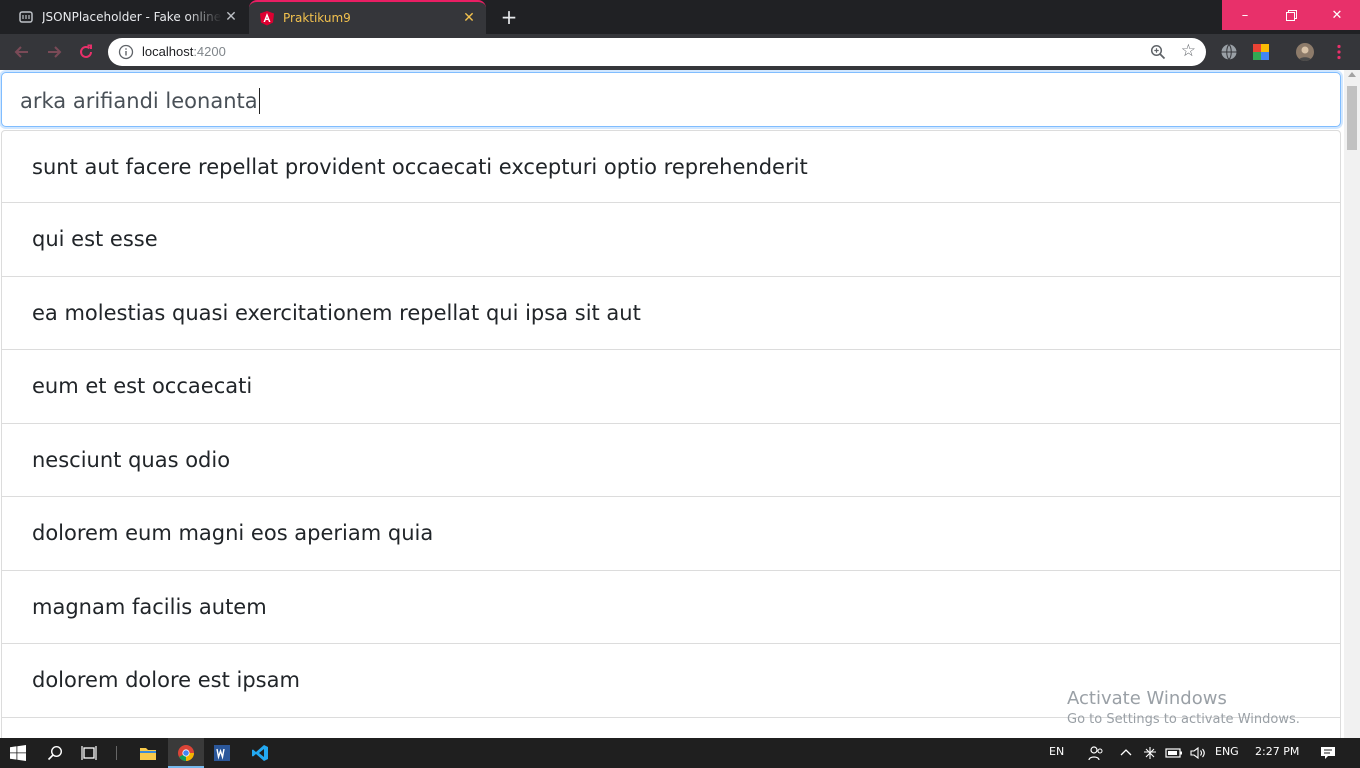 The height and width of the screenshot is (768, 1360). I want to click on close-window-button: ✕, so click(1337, 15).